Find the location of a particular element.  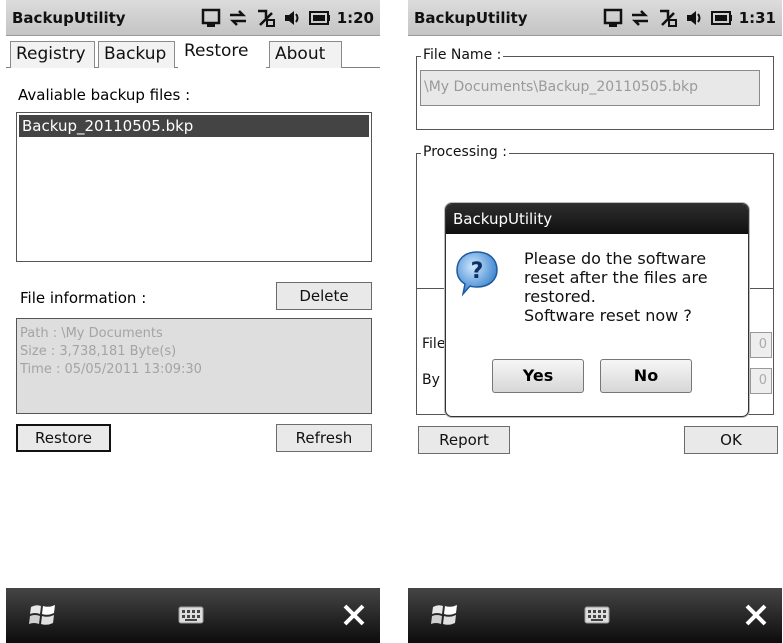

ok-button: OK is located at coordinates (731, 440).